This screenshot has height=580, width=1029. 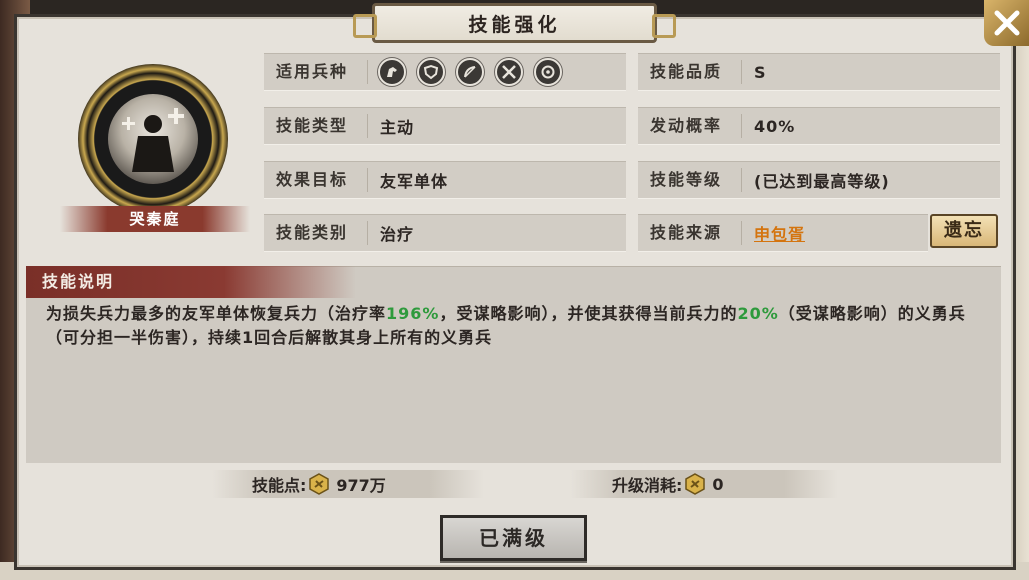 What do you see at coordinates (775, 126) in the screenshot?
I see `trigger-rate-value: 40%` at bounding box center [775, 126].